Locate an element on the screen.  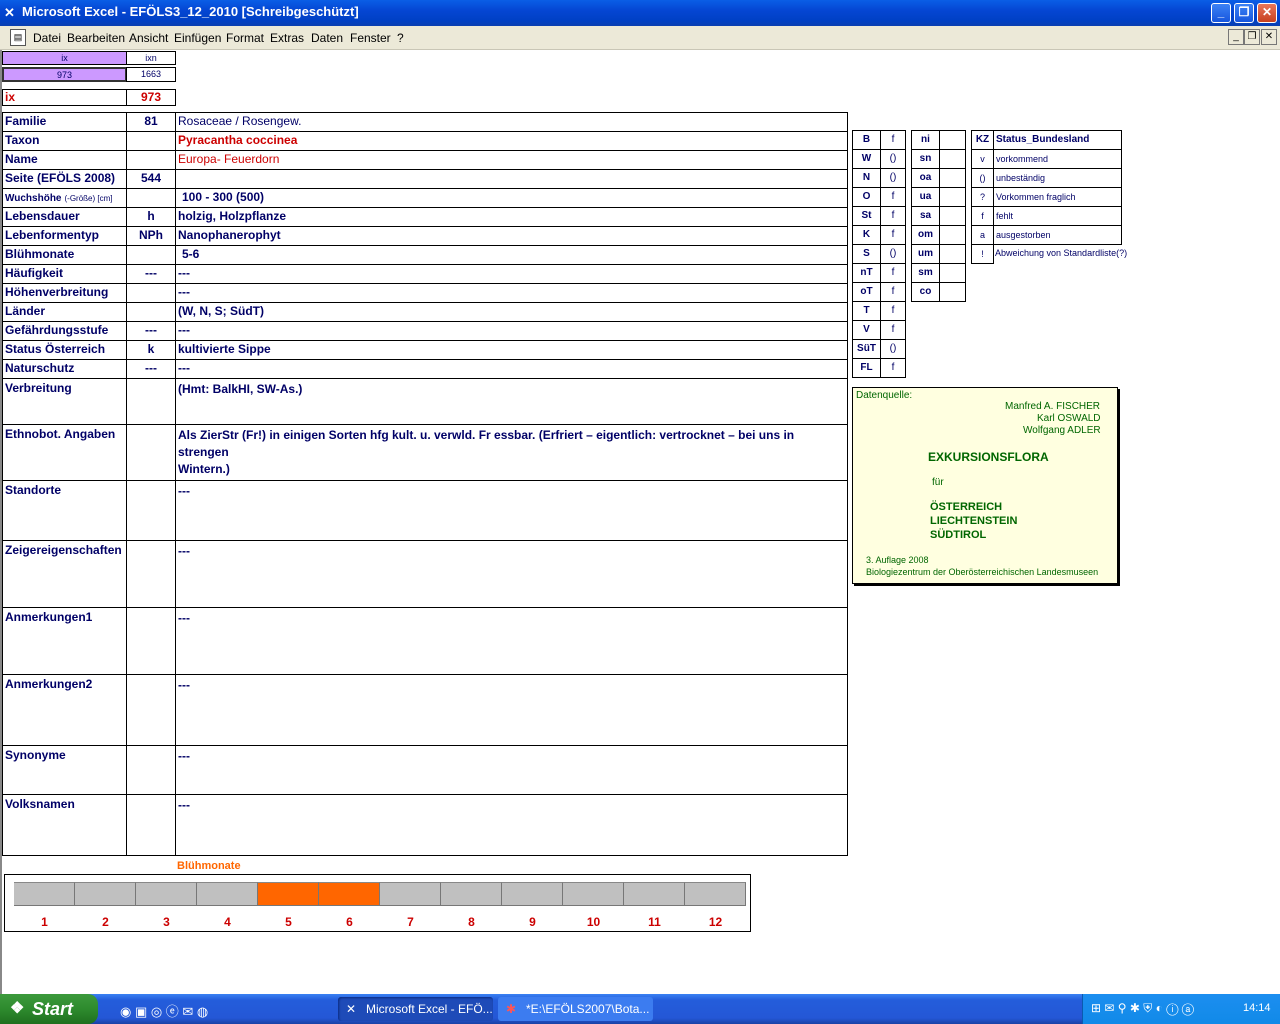
doc-minimize-button: _ is located at coordinates (1236, 37).